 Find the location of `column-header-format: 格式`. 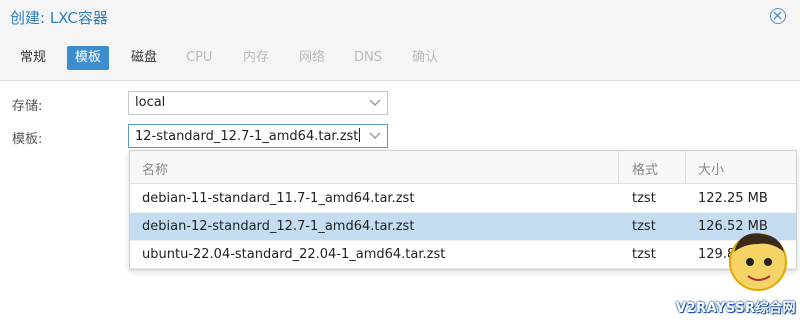

column-header-format: 格式 is located at coordinates (645, 168).